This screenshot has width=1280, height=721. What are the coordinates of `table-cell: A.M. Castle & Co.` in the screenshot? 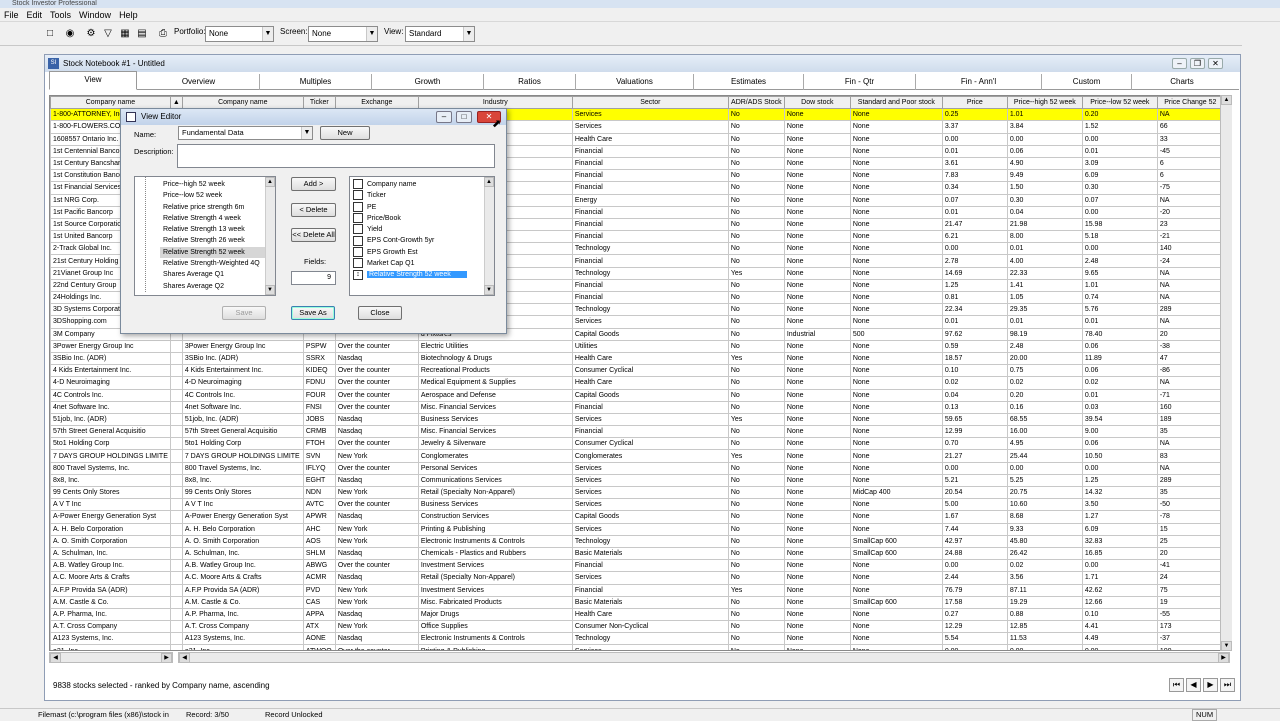 It's located at (242, 602).